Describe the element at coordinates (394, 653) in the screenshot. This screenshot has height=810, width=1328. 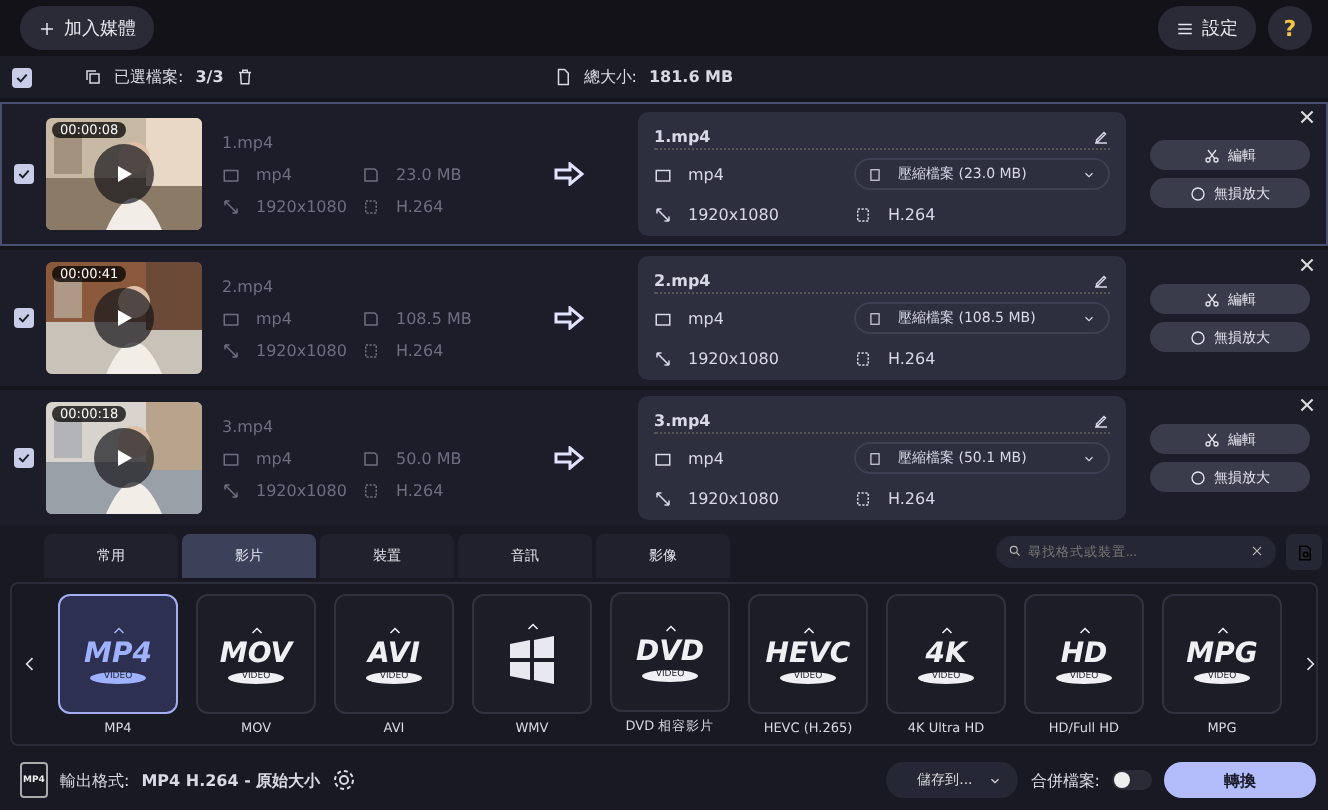
I see `format-logo: AVI` at that location.